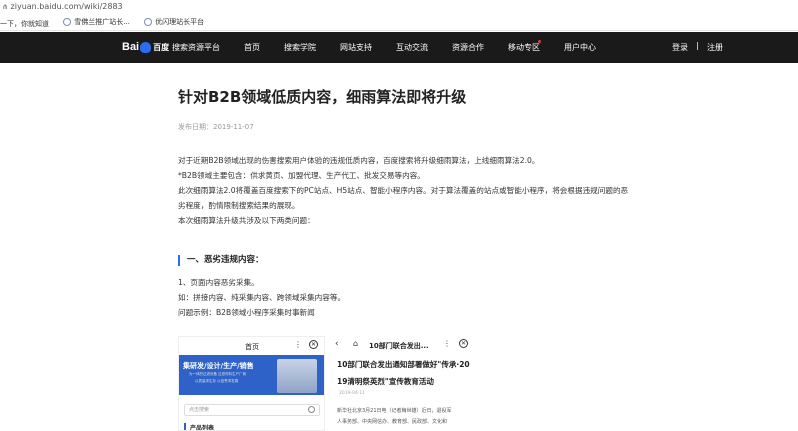  I want to click on news-body: 人事务部、中央网信办、教育部、民政部、文化和, so click(392, 422).